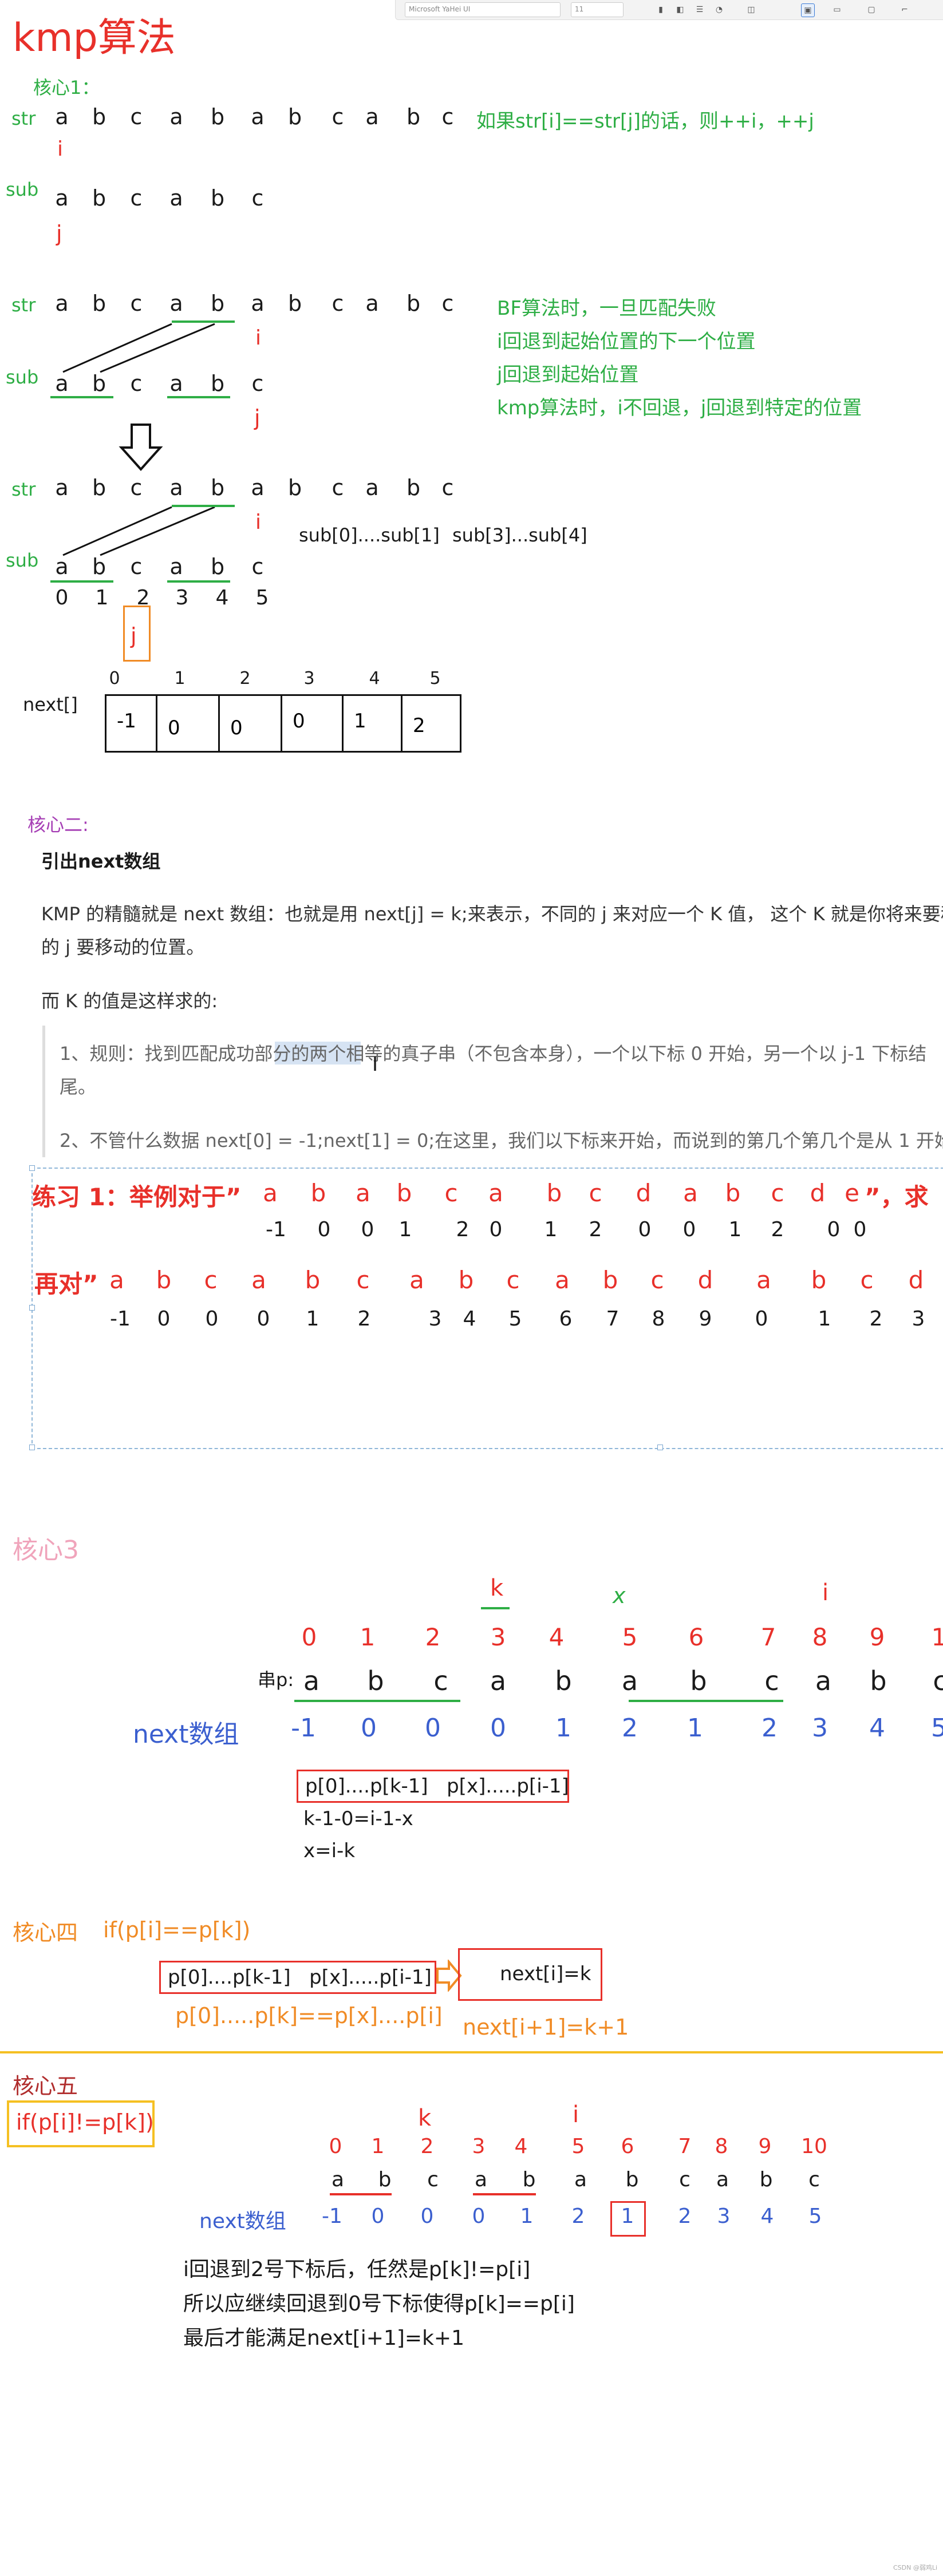 The height and width of the screenshot is (2576, 943). Describe the element at coordinates (724, 2216) in the screenshot. I see `next-value: 3` at that location.